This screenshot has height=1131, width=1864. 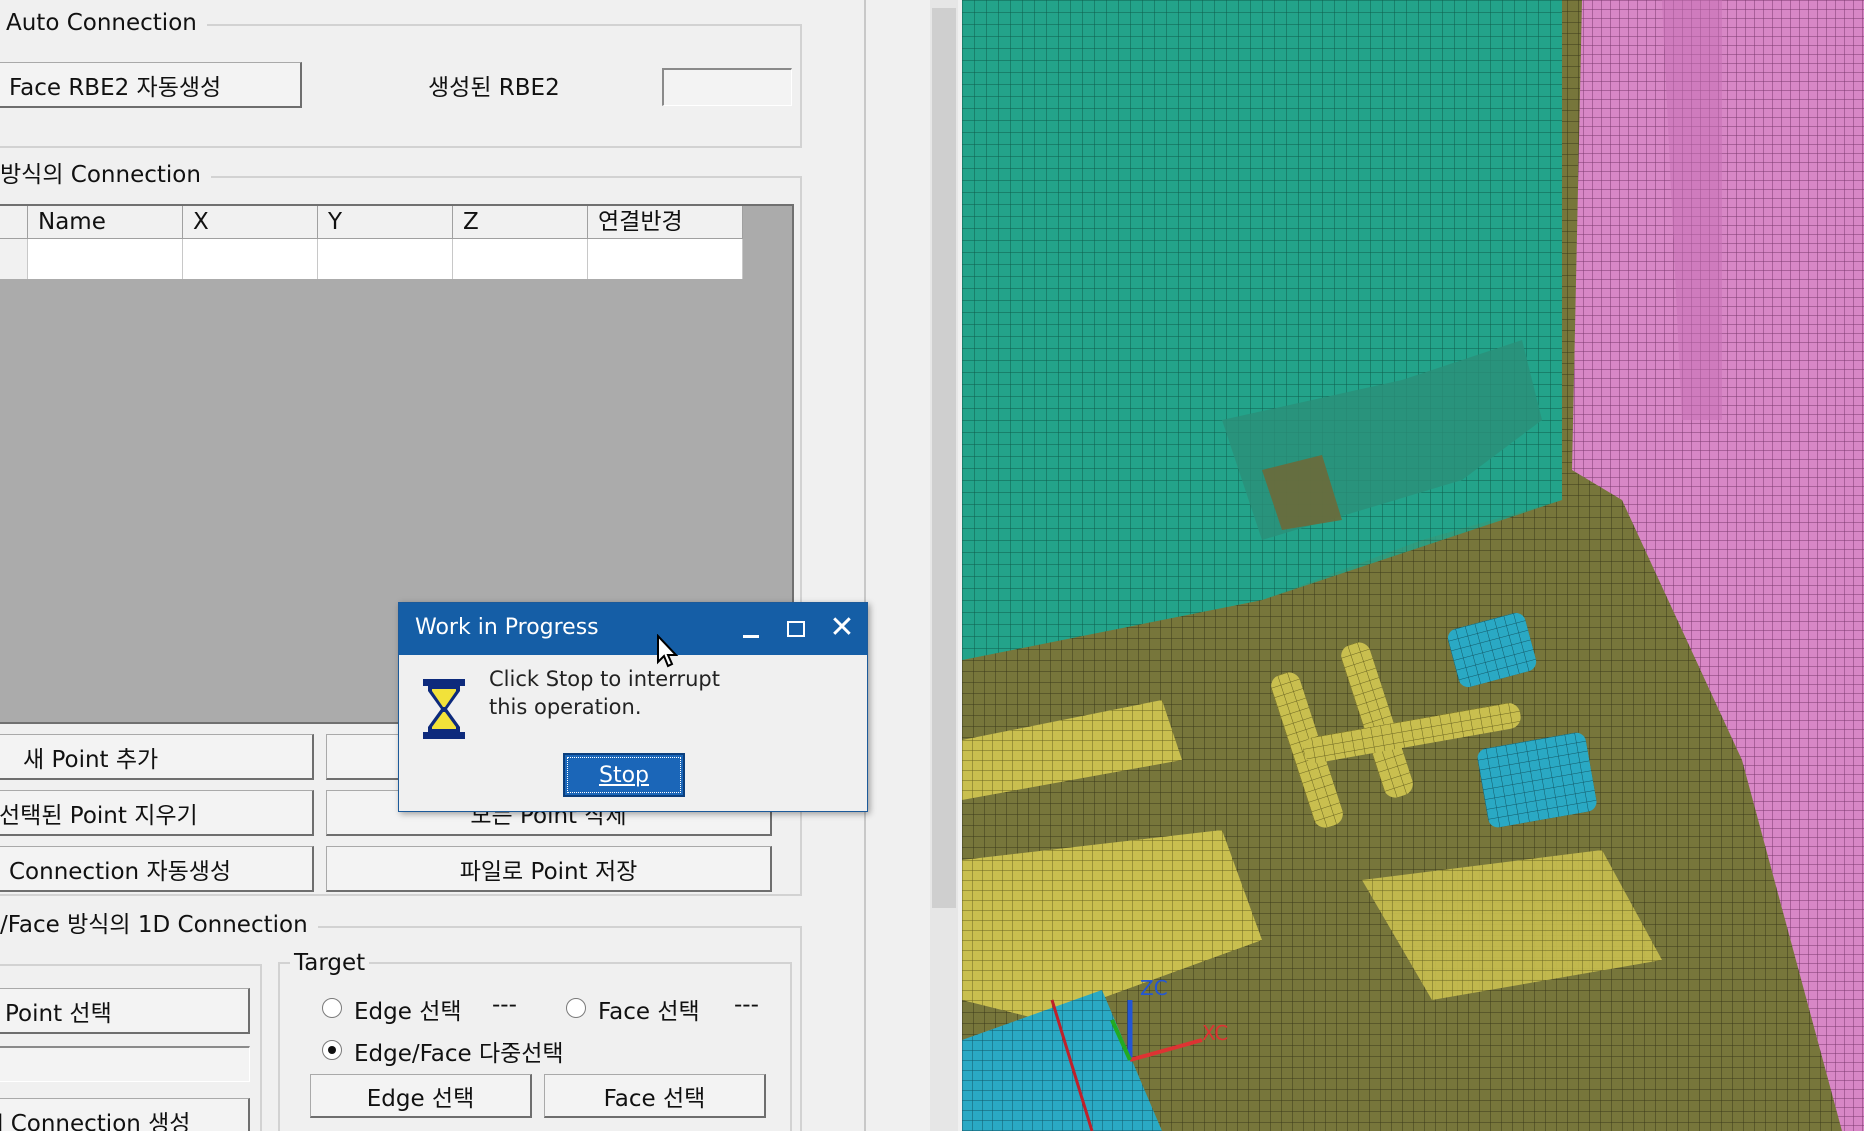 I want to click on x-axis-label: XC, so click(x=1215, y=1033).